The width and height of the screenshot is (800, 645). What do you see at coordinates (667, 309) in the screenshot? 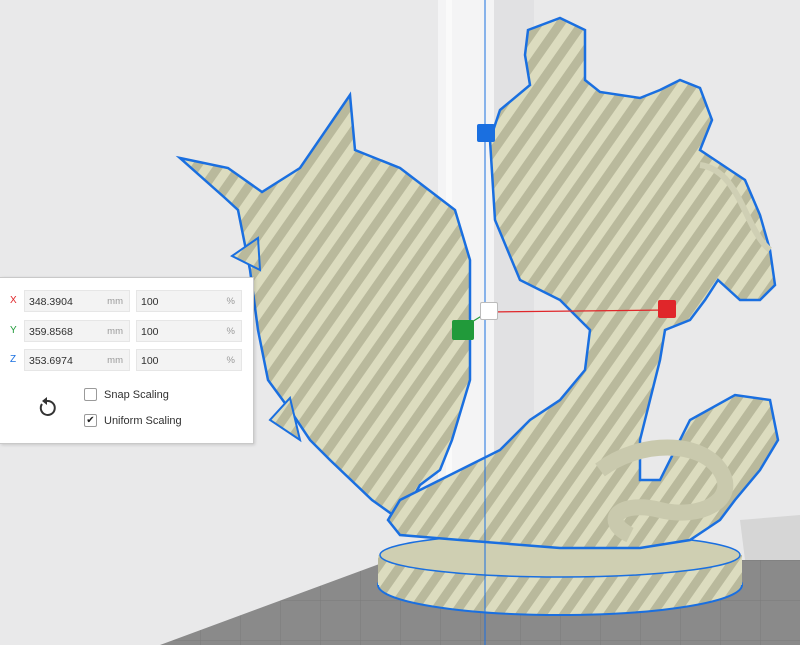
I see `scale-handle-x` at bounding box center [667, 309].